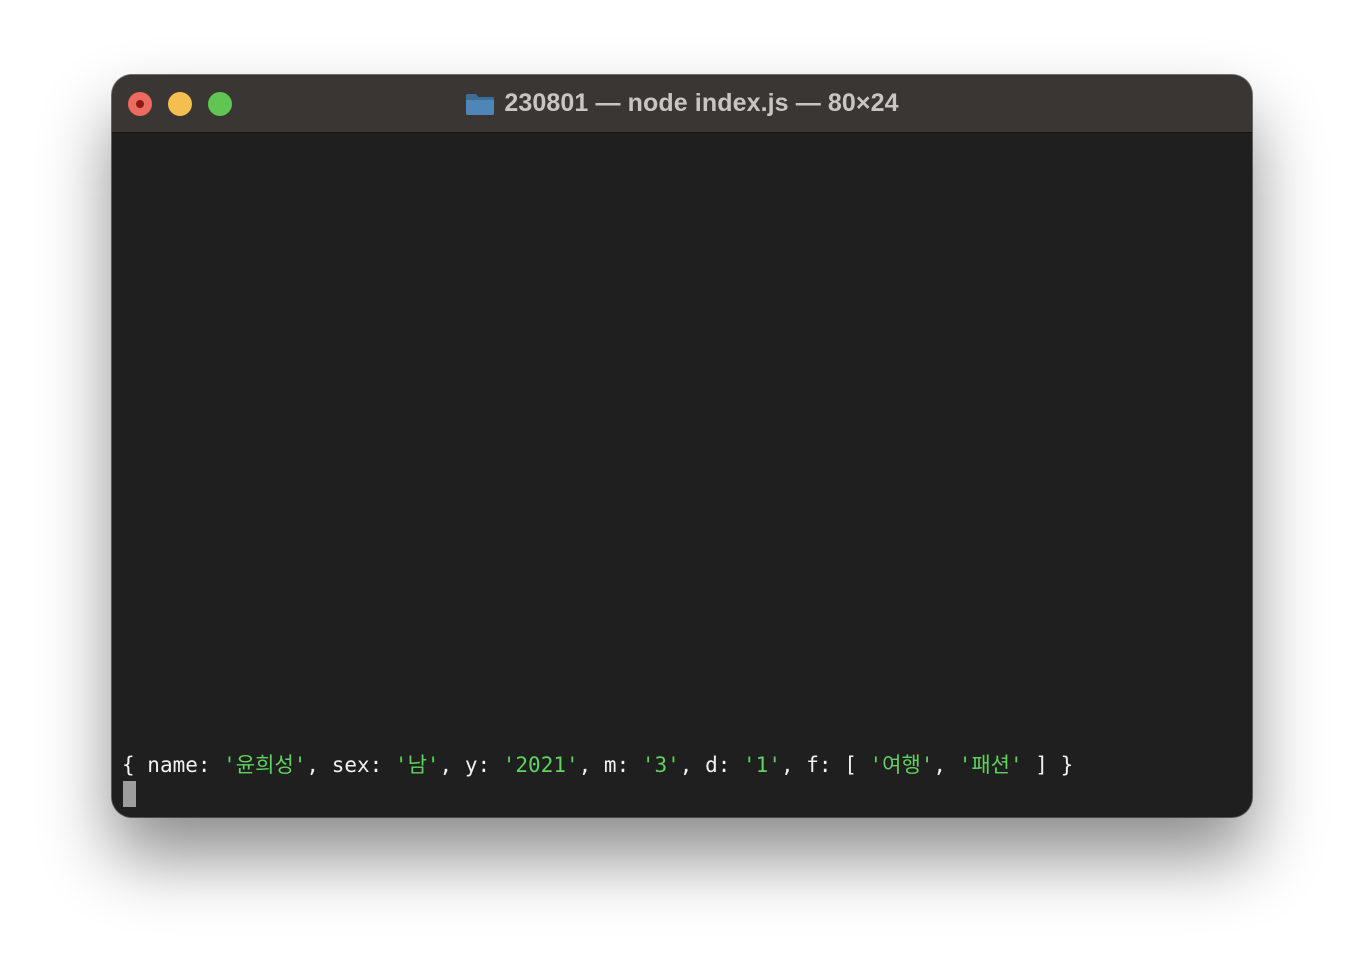 The height and width of the screenshot is (966, 1364). I want to click on key-d: d:, so click(724, 765).